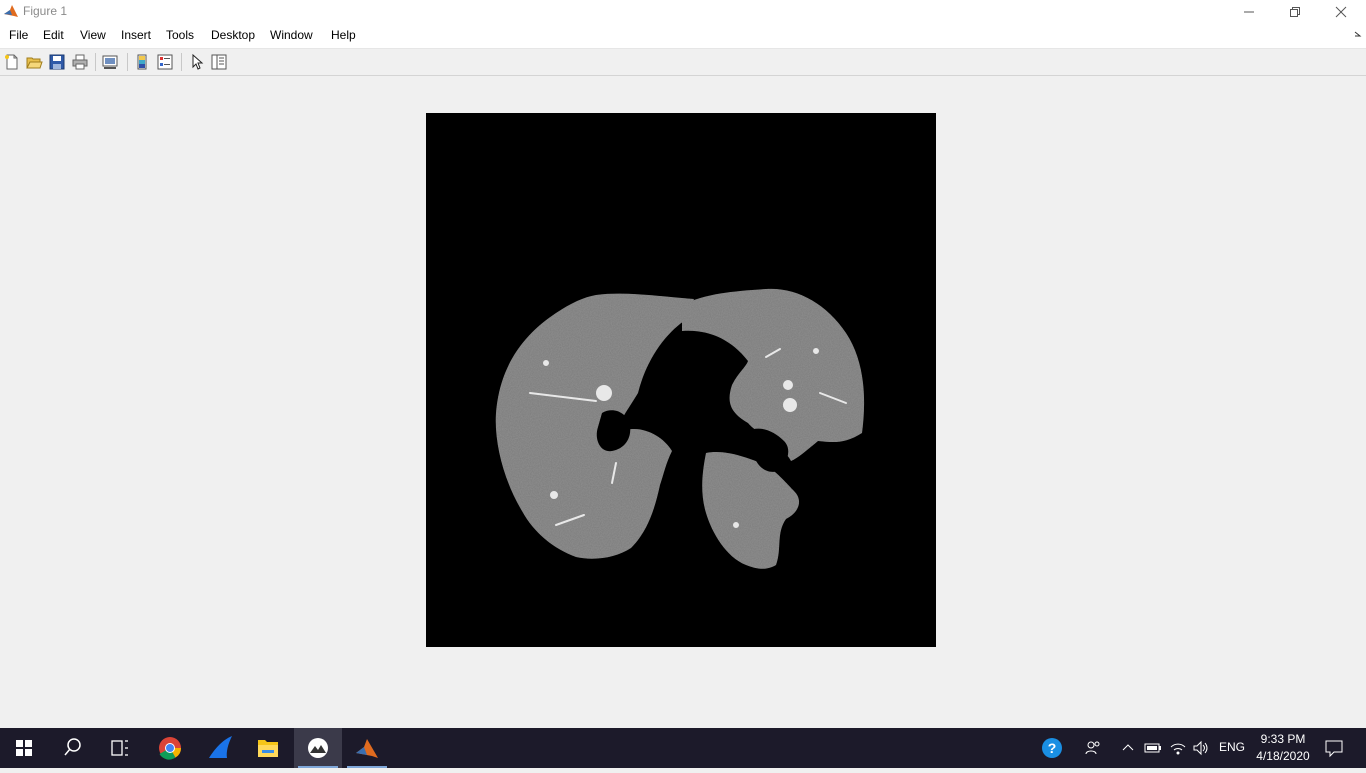  I want to click on menu-help: Help, so click(343, 35).